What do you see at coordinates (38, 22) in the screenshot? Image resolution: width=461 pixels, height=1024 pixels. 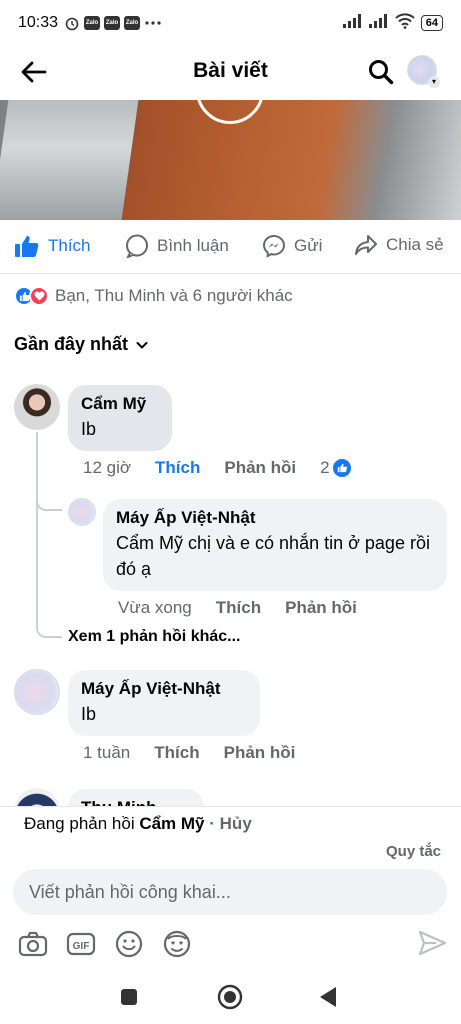 I see `status-time: 10:33` at bounding box center [38, 22].